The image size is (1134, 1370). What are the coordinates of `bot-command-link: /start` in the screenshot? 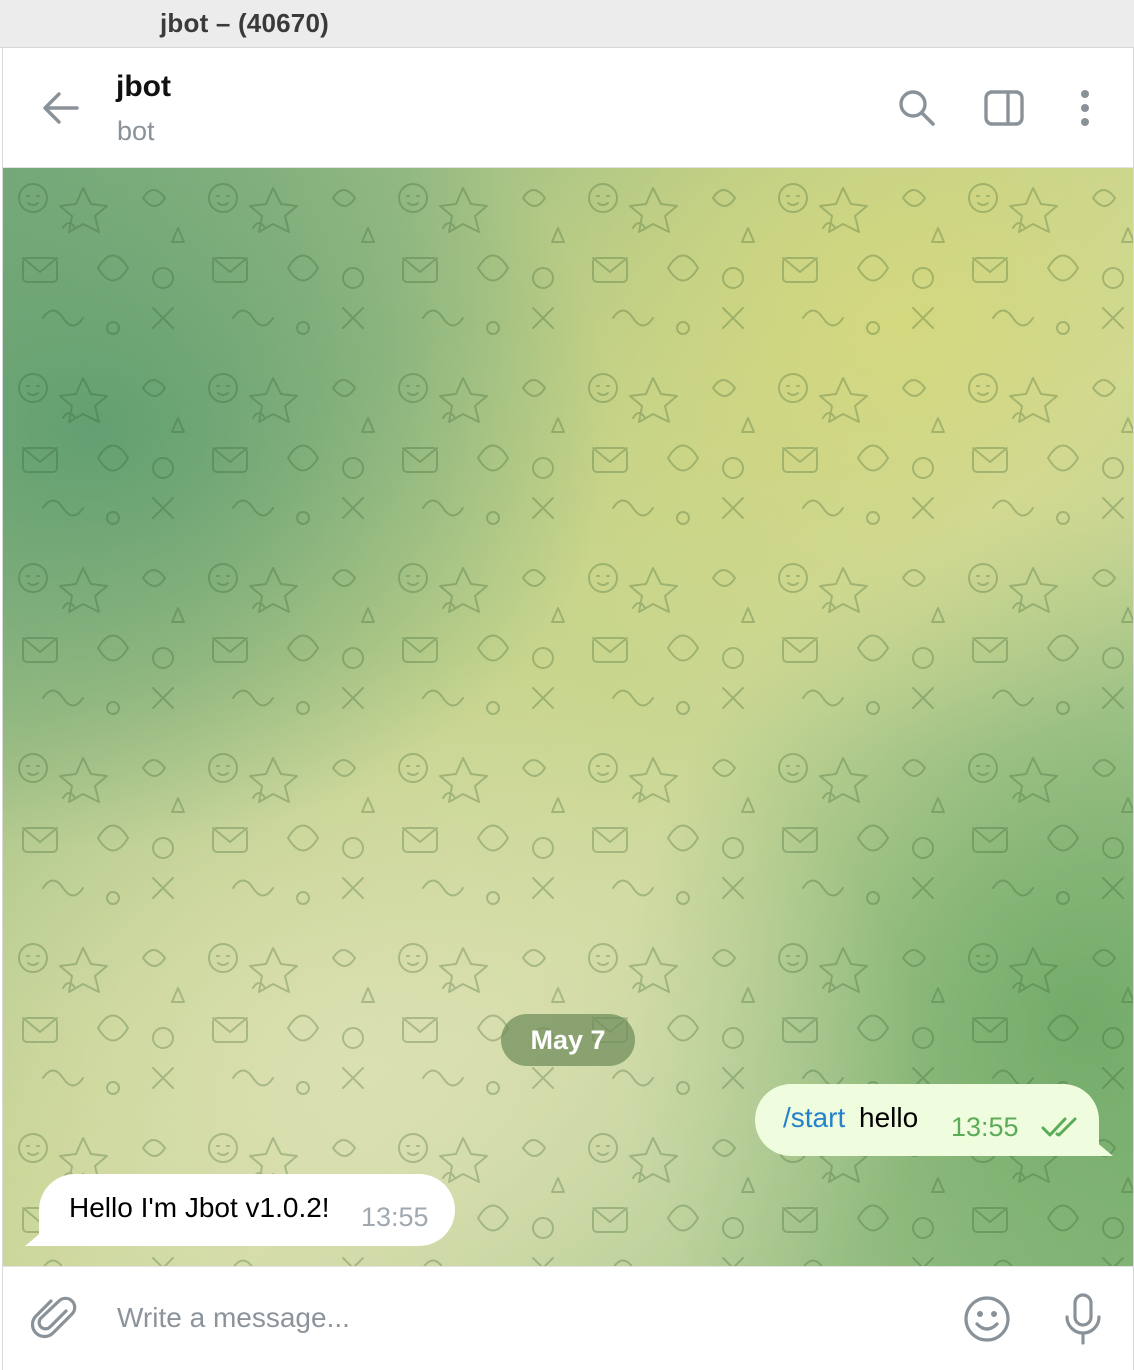 It's located at (814, 1118).